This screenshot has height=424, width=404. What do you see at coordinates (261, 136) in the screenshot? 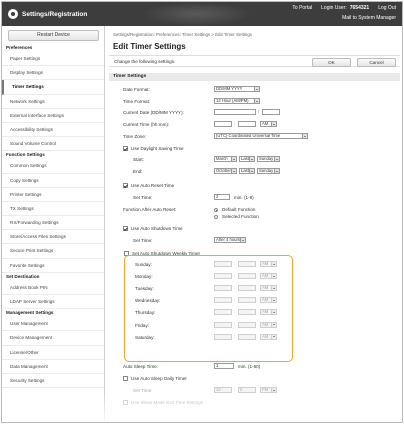
I see `time-zone-select: (UTC) Coordinated Universal Time` at bounding box center [261, 136].